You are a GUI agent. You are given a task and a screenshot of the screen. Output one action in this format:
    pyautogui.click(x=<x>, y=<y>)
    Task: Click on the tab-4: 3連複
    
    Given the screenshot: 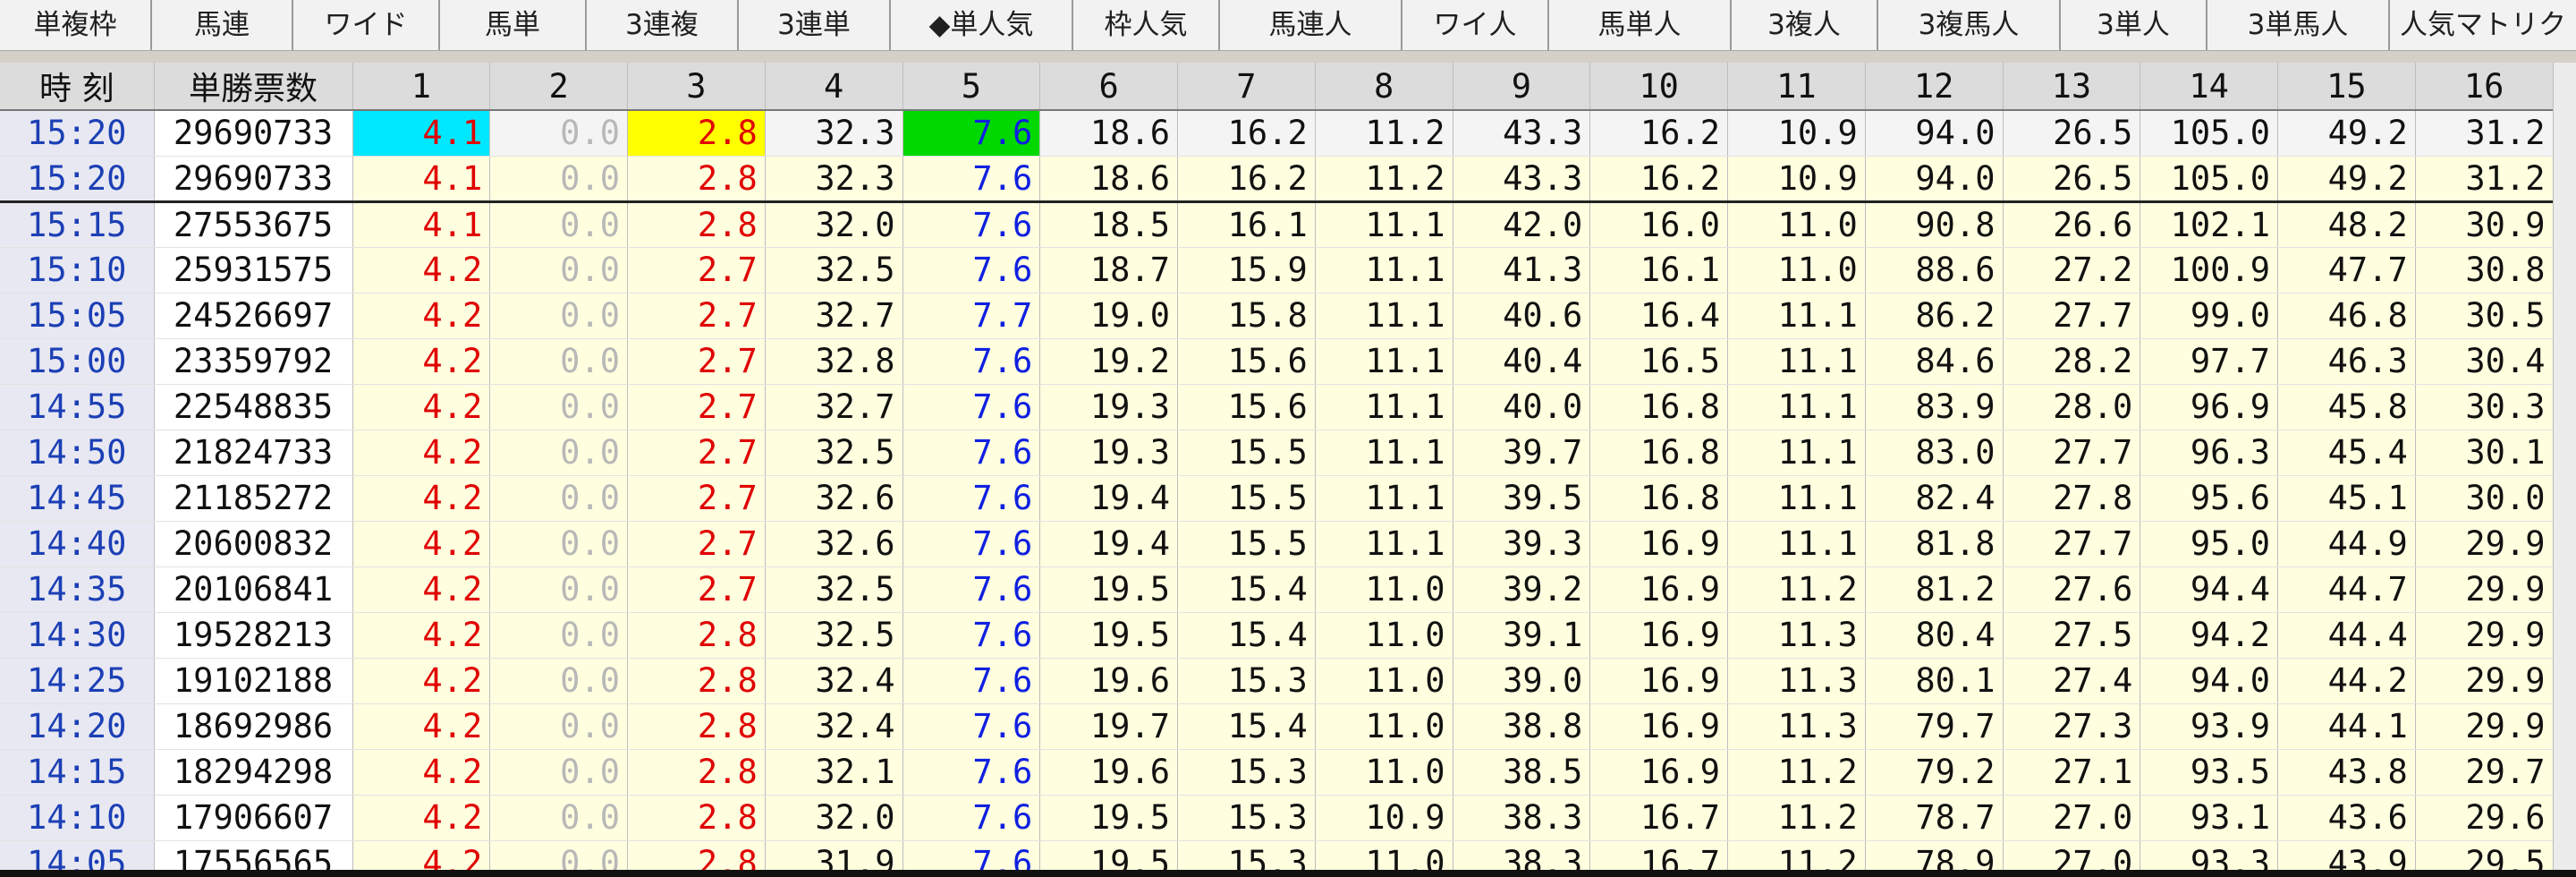 What is the action you would take?
    pyautogui.click(x=663, y=25)
    